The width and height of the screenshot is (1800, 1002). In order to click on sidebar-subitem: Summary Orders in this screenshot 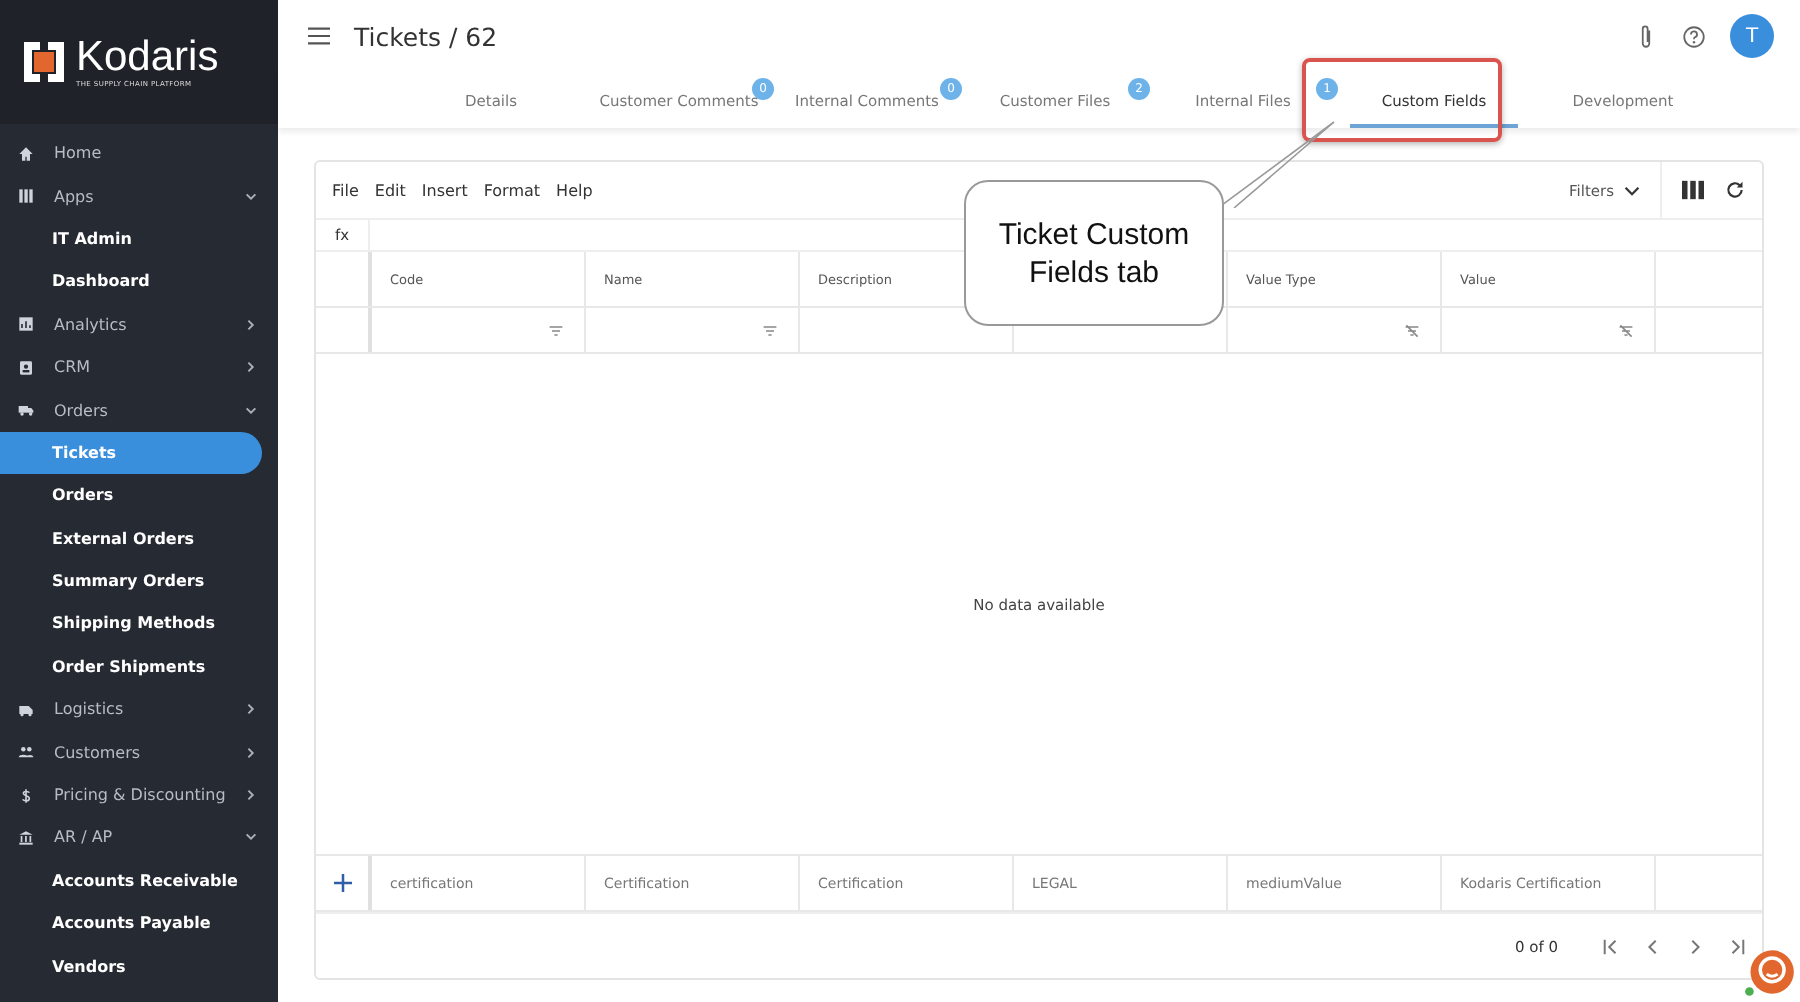, I will do `click(131, 581)`.